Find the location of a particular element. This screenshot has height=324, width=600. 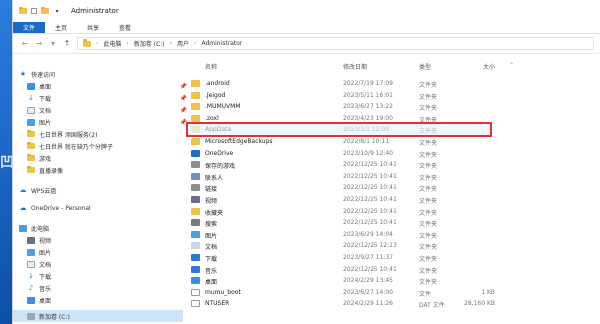

back-arrow-icon: ← is located at coordinates (25, 43).